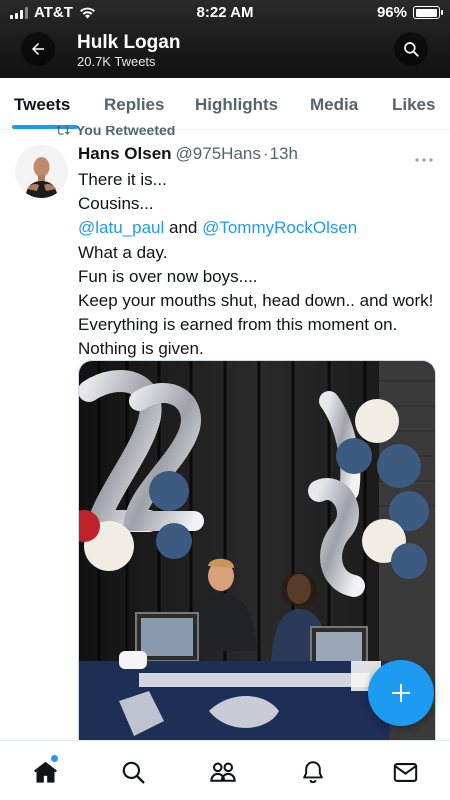  I want to click on tweet-time: 13h, so click(284, 153).